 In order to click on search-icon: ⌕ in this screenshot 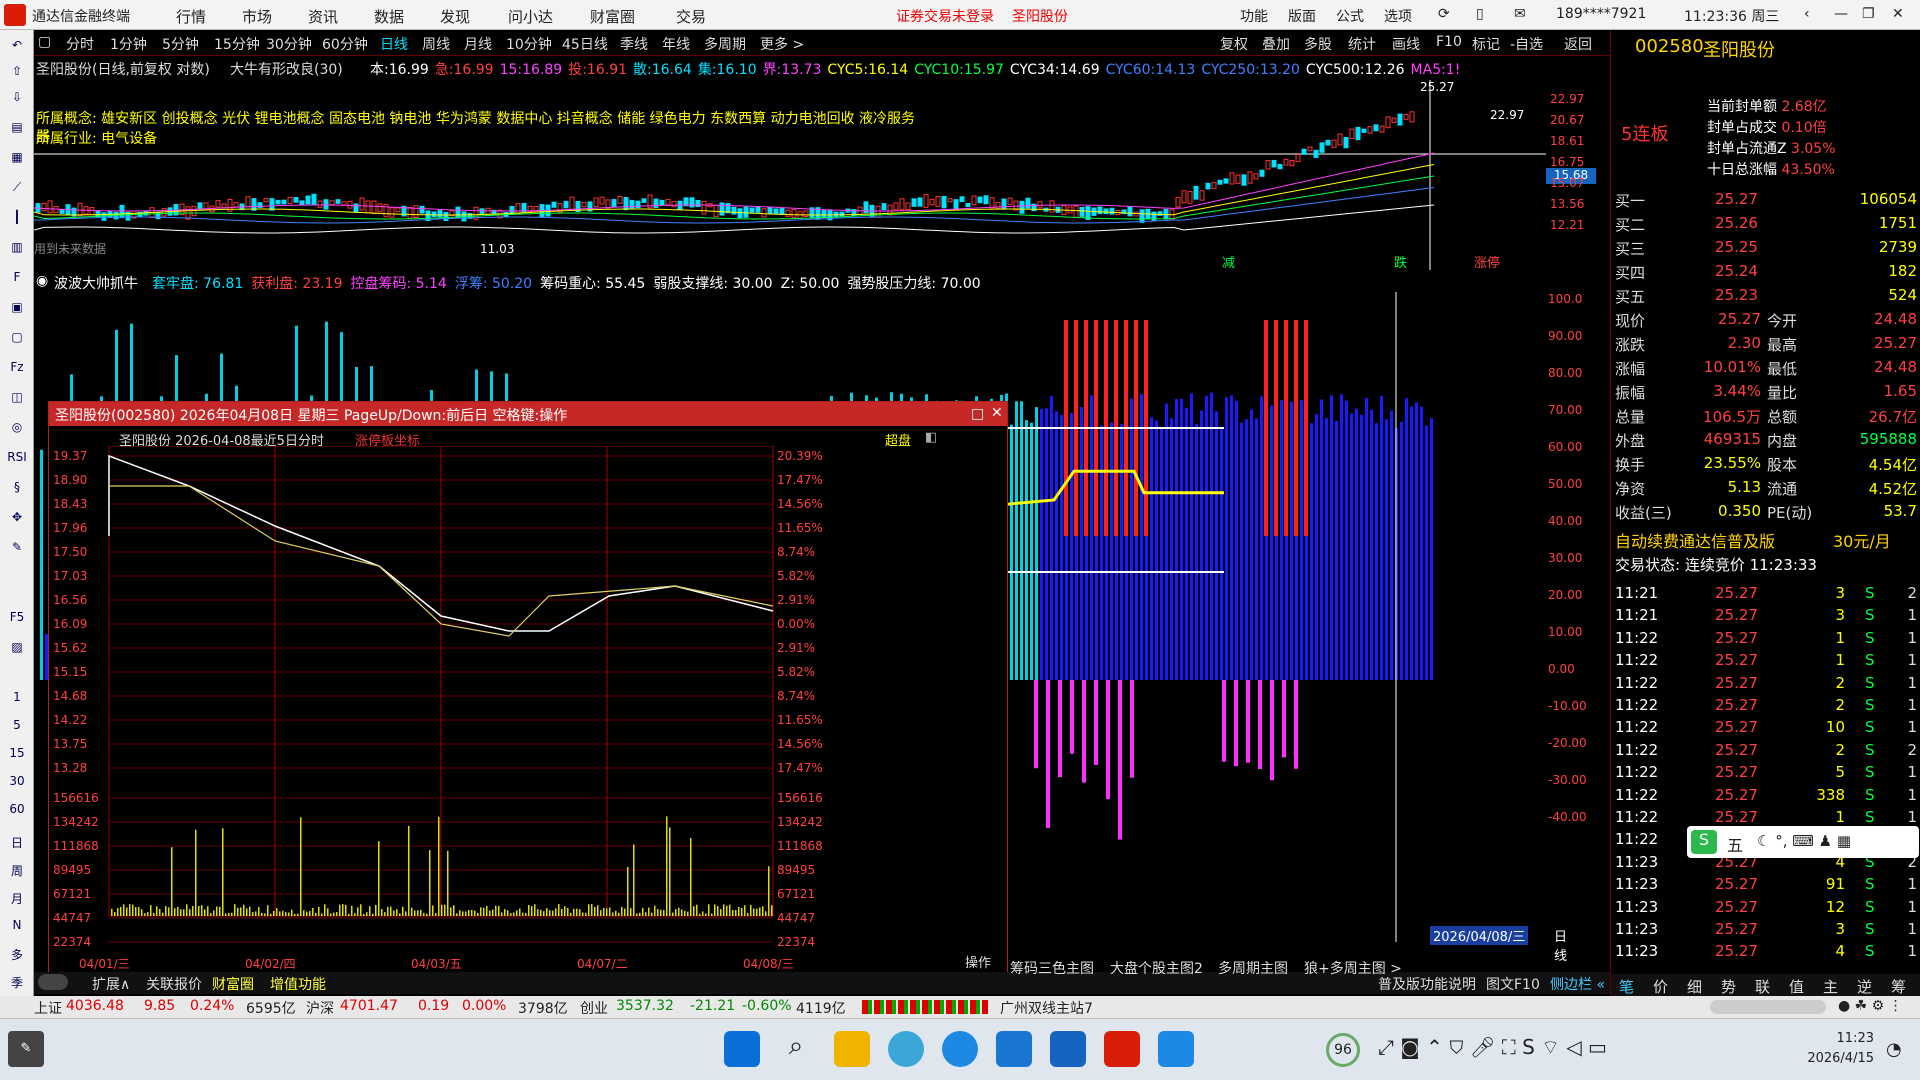, I will do `click(796, 1049)`.